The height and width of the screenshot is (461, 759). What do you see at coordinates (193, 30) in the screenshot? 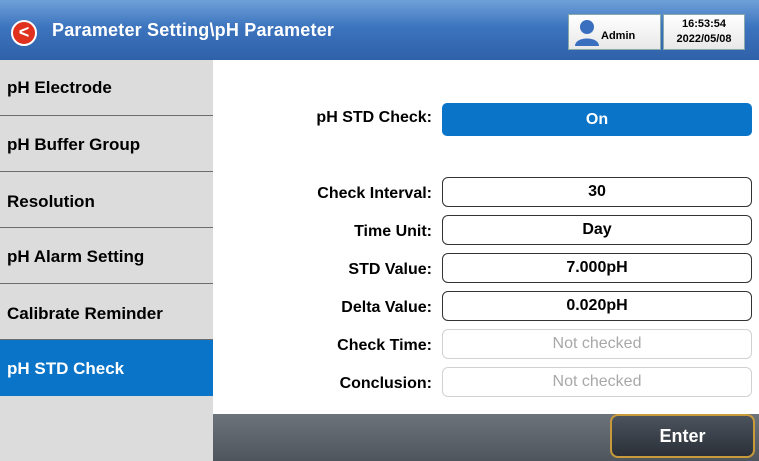
I see `page-title: Parameter Setting\pH Parameter` at bounding box center [193, 30].